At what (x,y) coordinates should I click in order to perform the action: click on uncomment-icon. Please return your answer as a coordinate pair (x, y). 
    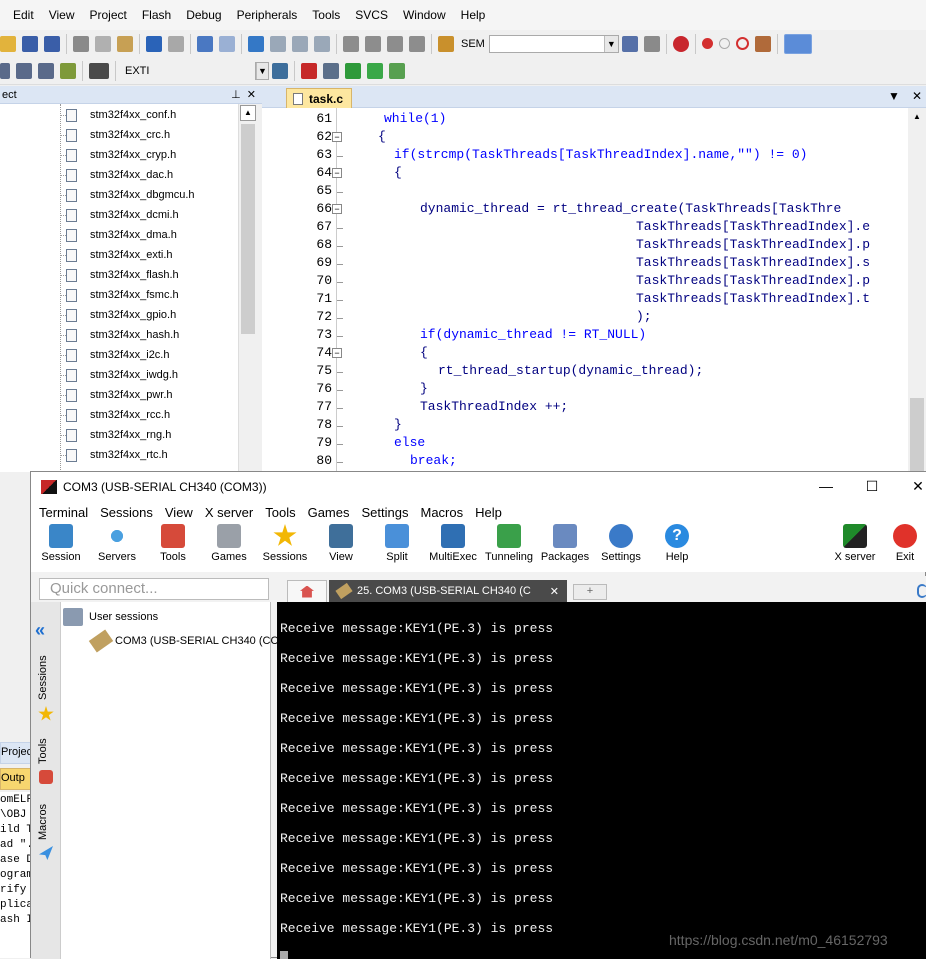
    Looking at the image, I should click on (417, 43).